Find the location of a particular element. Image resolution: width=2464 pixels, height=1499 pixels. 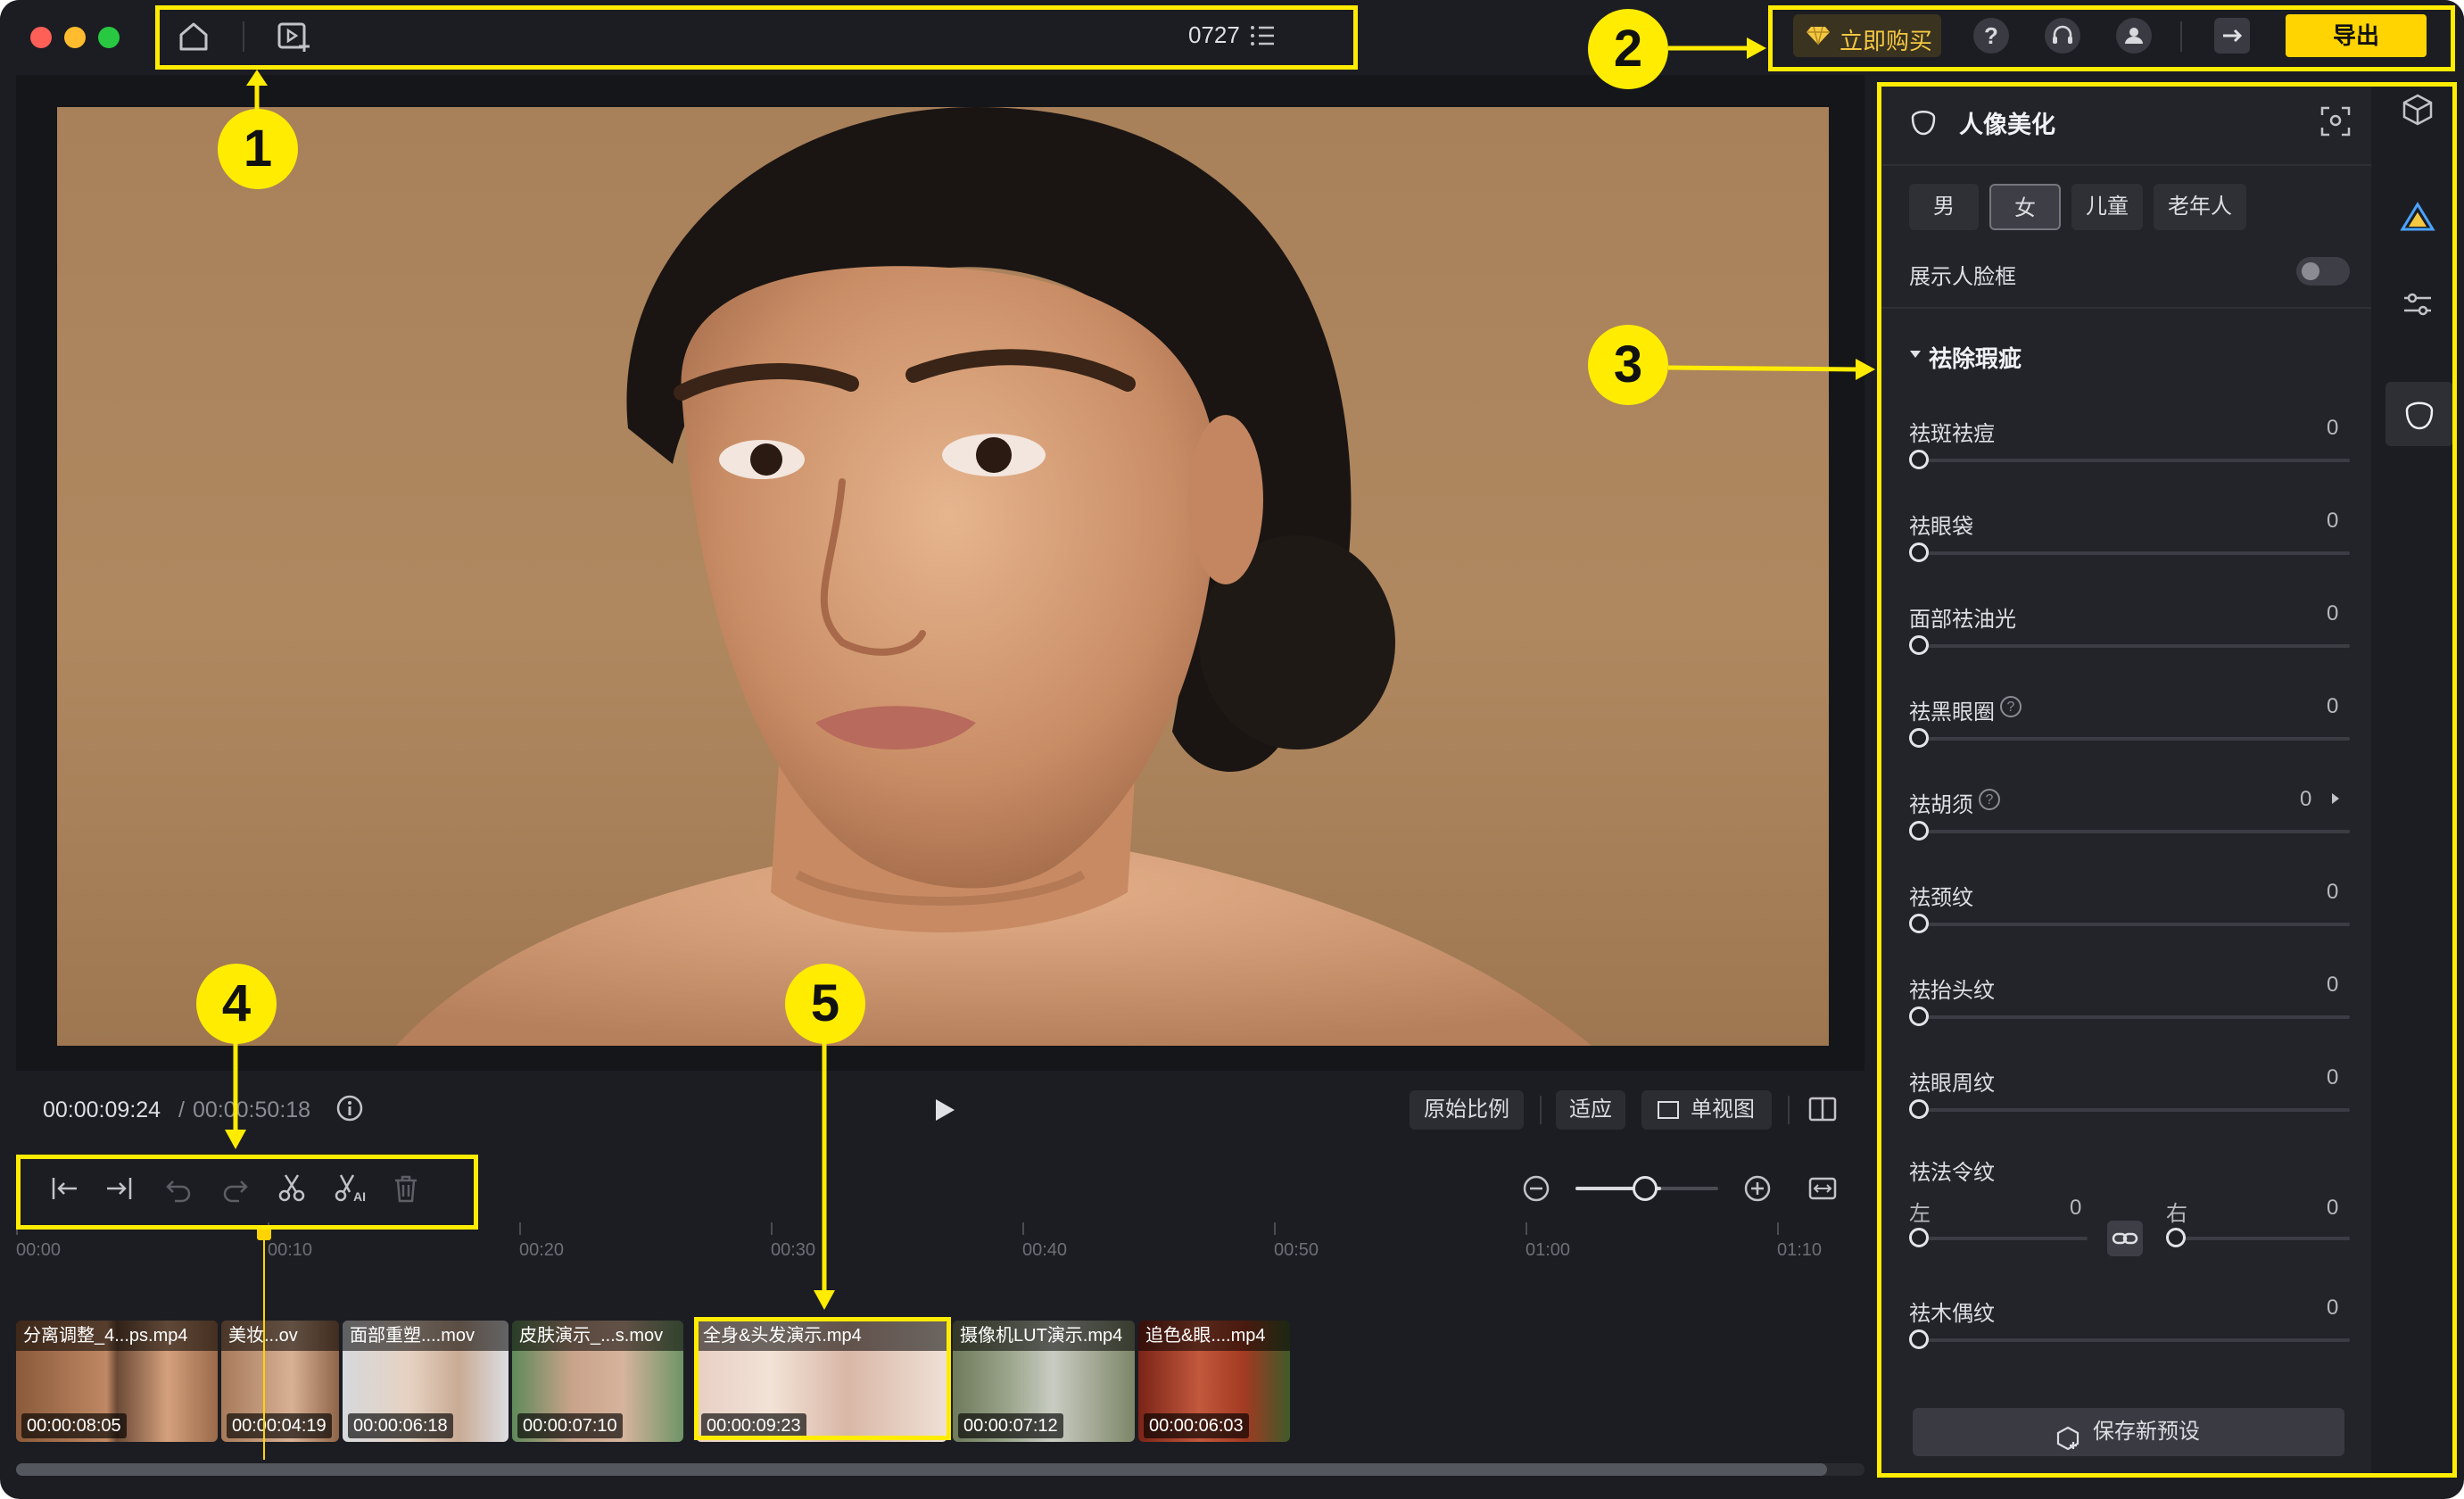

callout-number-4: 4 is located at coordinates (237, 1004).